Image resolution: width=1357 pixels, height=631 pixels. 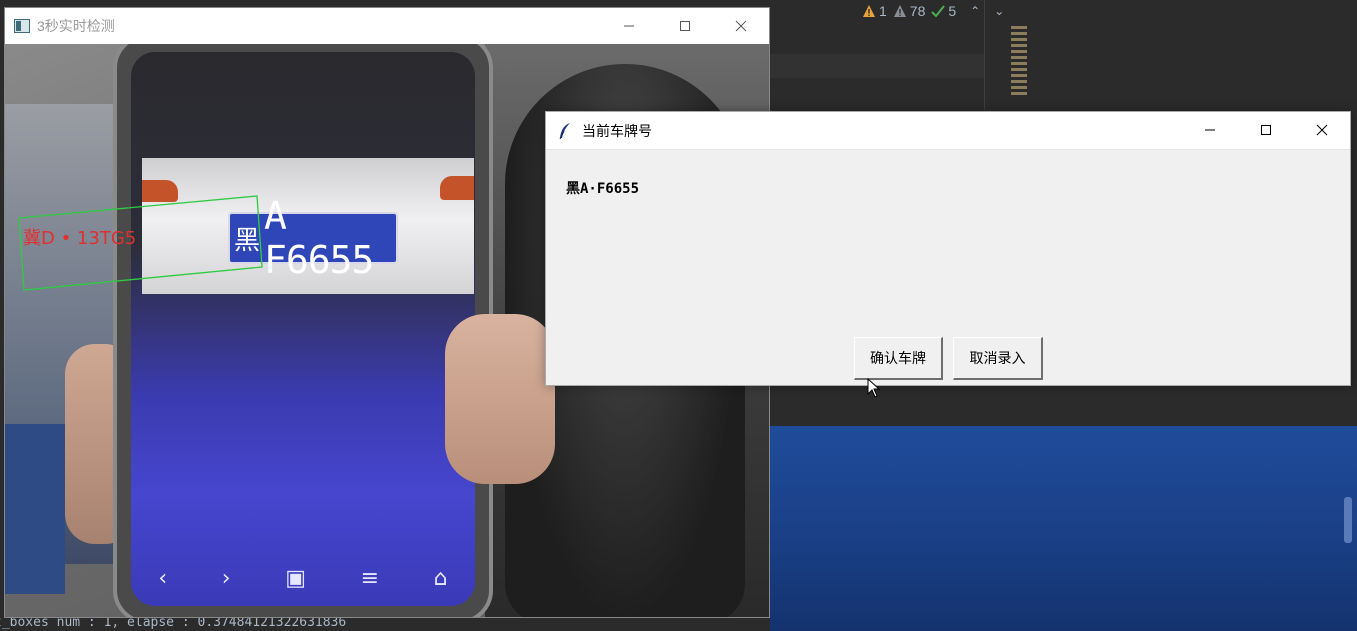 What do you see at coordinates (999, 11) in the screenshot?
I see `chevron-down-icon: ⌄` at bounding box center [999, 11].